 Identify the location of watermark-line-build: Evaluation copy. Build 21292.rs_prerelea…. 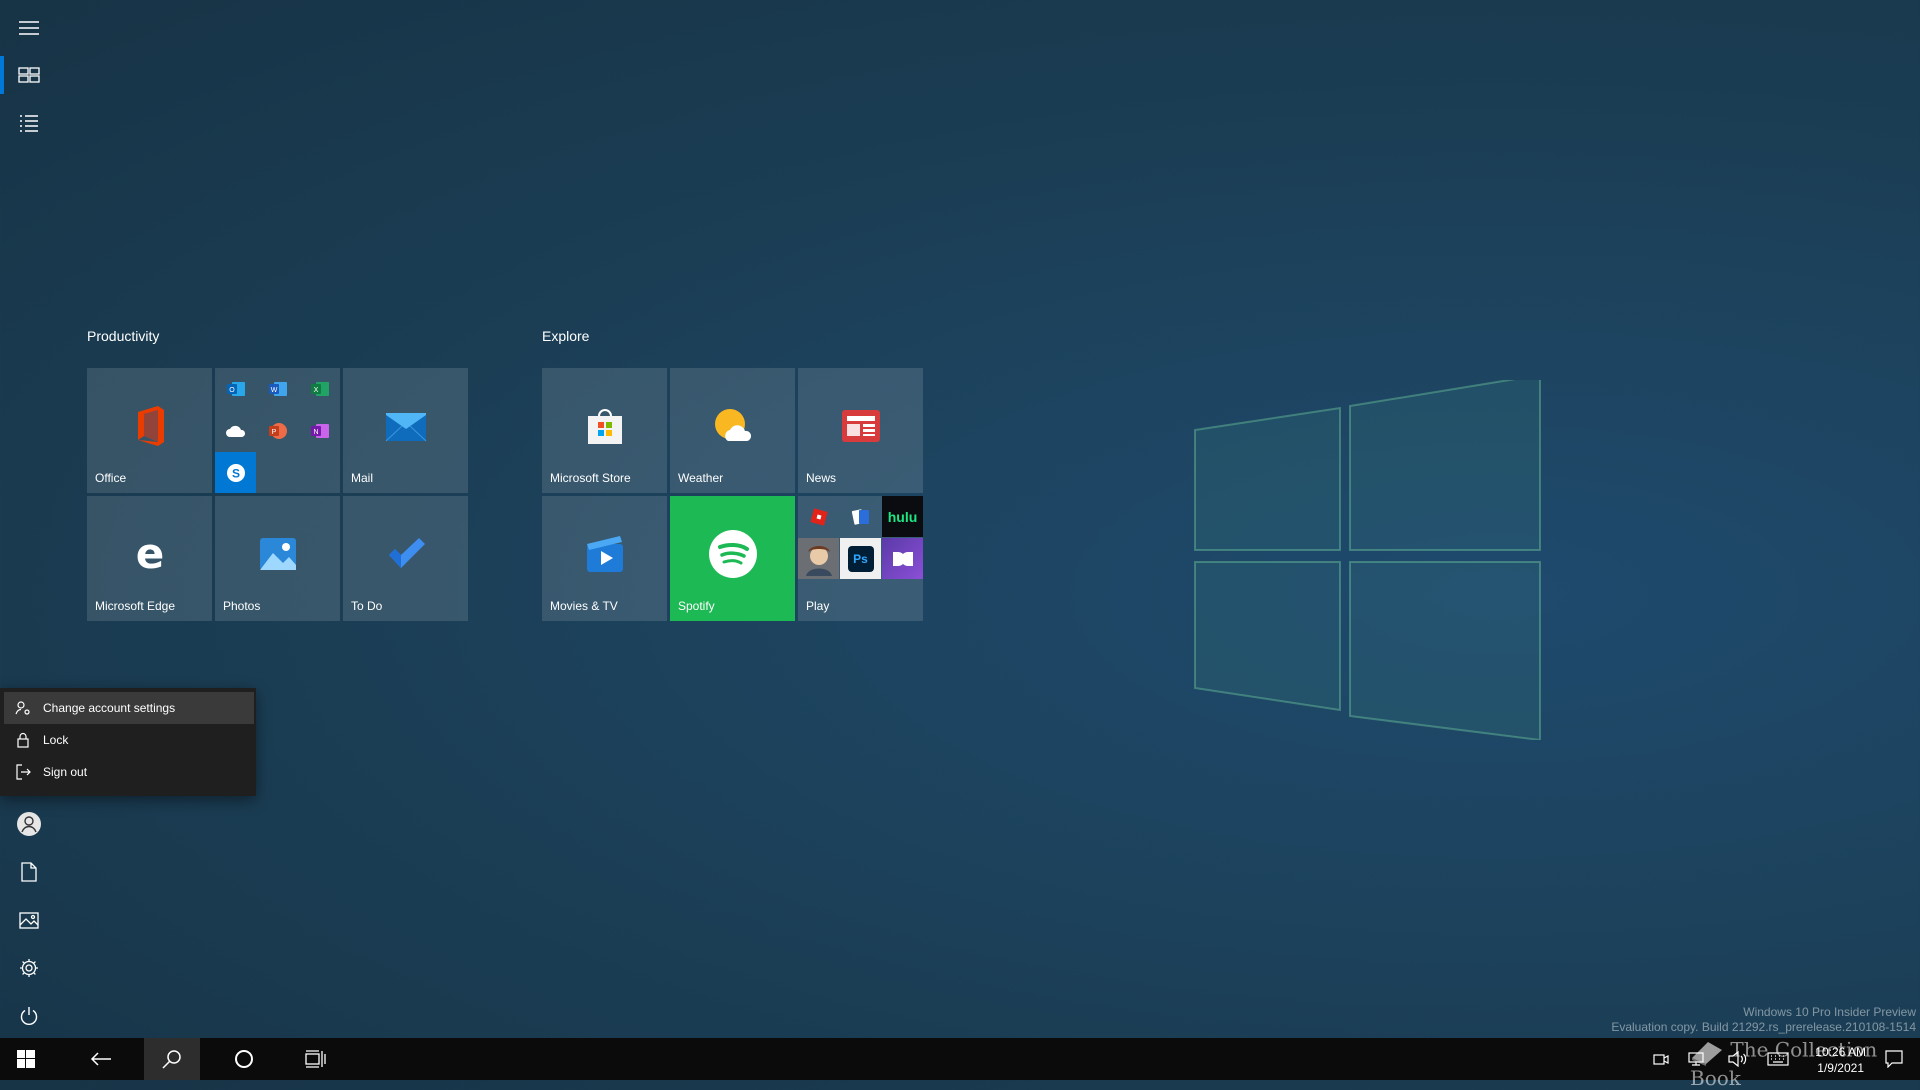
(1763, 1027).